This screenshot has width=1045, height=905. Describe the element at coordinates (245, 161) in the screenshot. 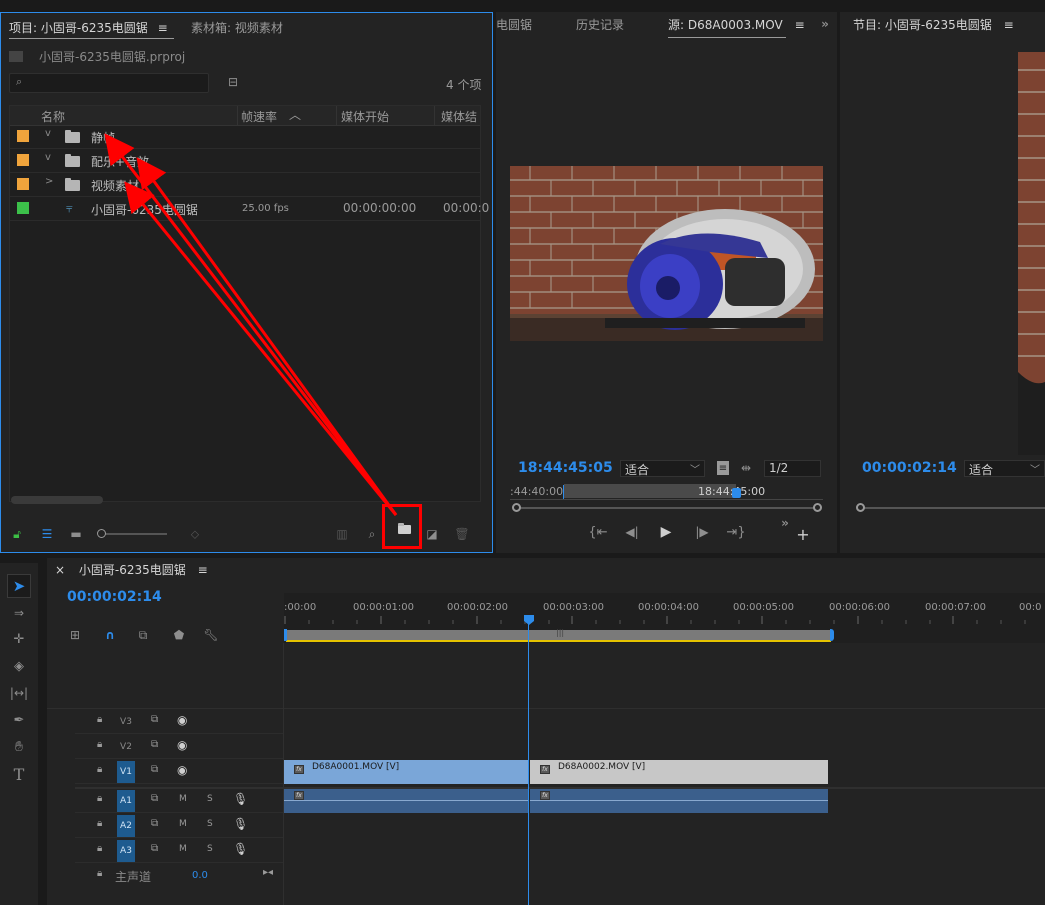

I see `list-item: v 配乐+音效` at that location.